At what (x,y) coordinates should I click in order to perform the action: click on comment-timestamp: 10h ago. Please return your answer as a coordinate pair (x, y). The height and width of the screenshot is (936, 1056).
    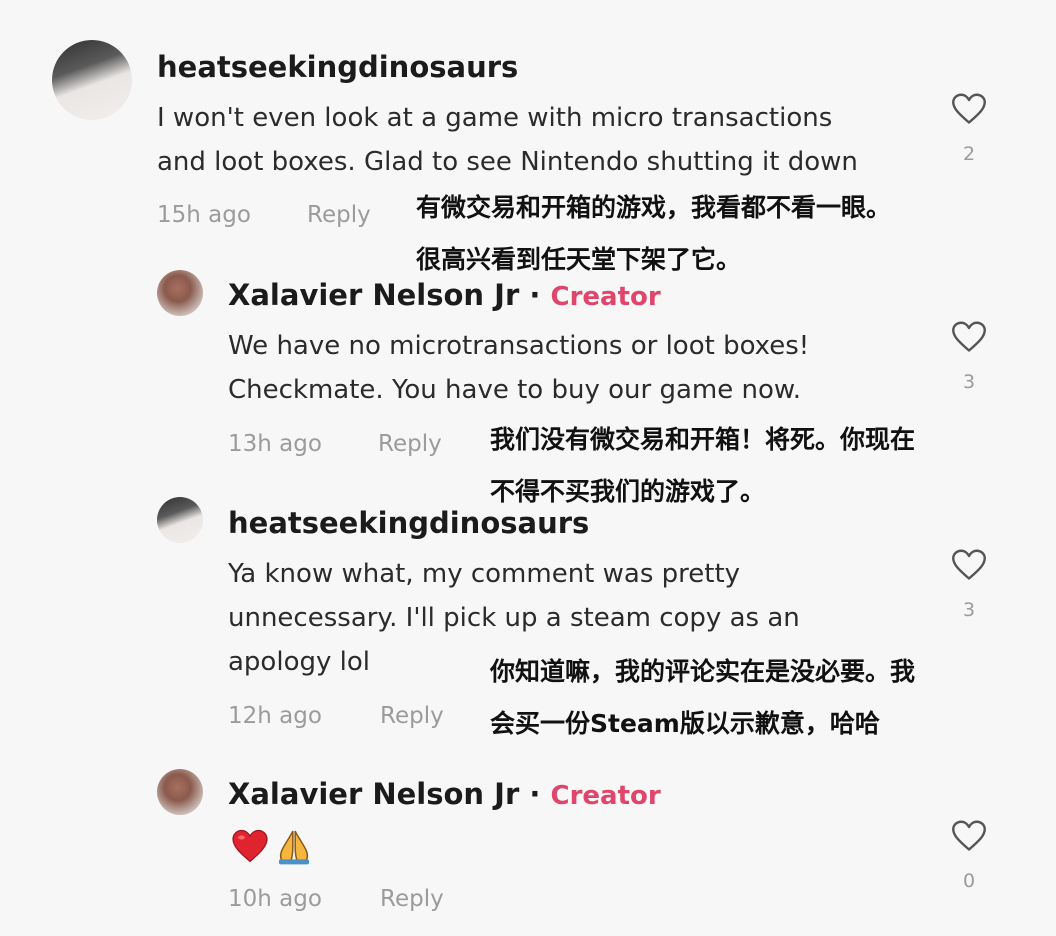
    Looking at the image, I should click on (275, 899).